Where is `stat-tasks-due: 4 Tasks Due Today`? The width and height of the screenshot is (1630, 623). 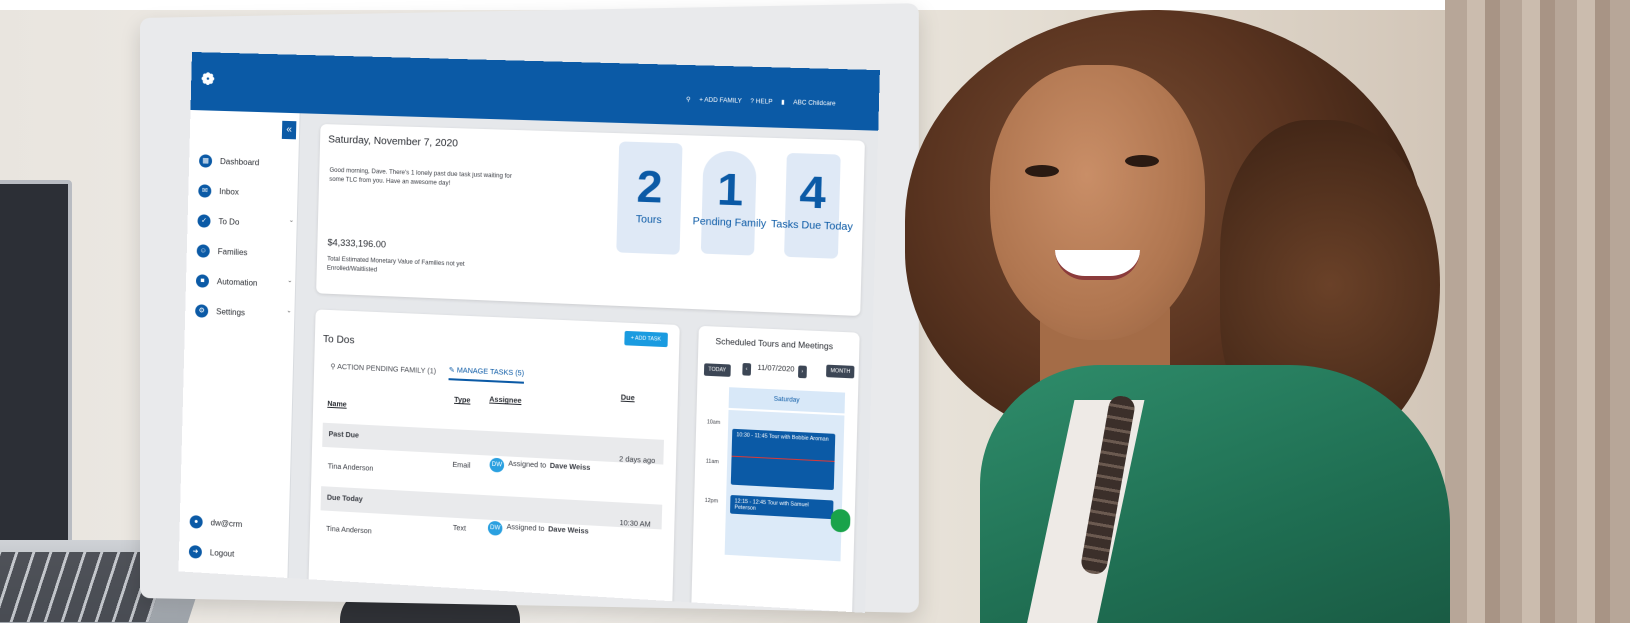
stat-tasks-due: 4 Tasks Due Today is located at coordinates (813, 200).